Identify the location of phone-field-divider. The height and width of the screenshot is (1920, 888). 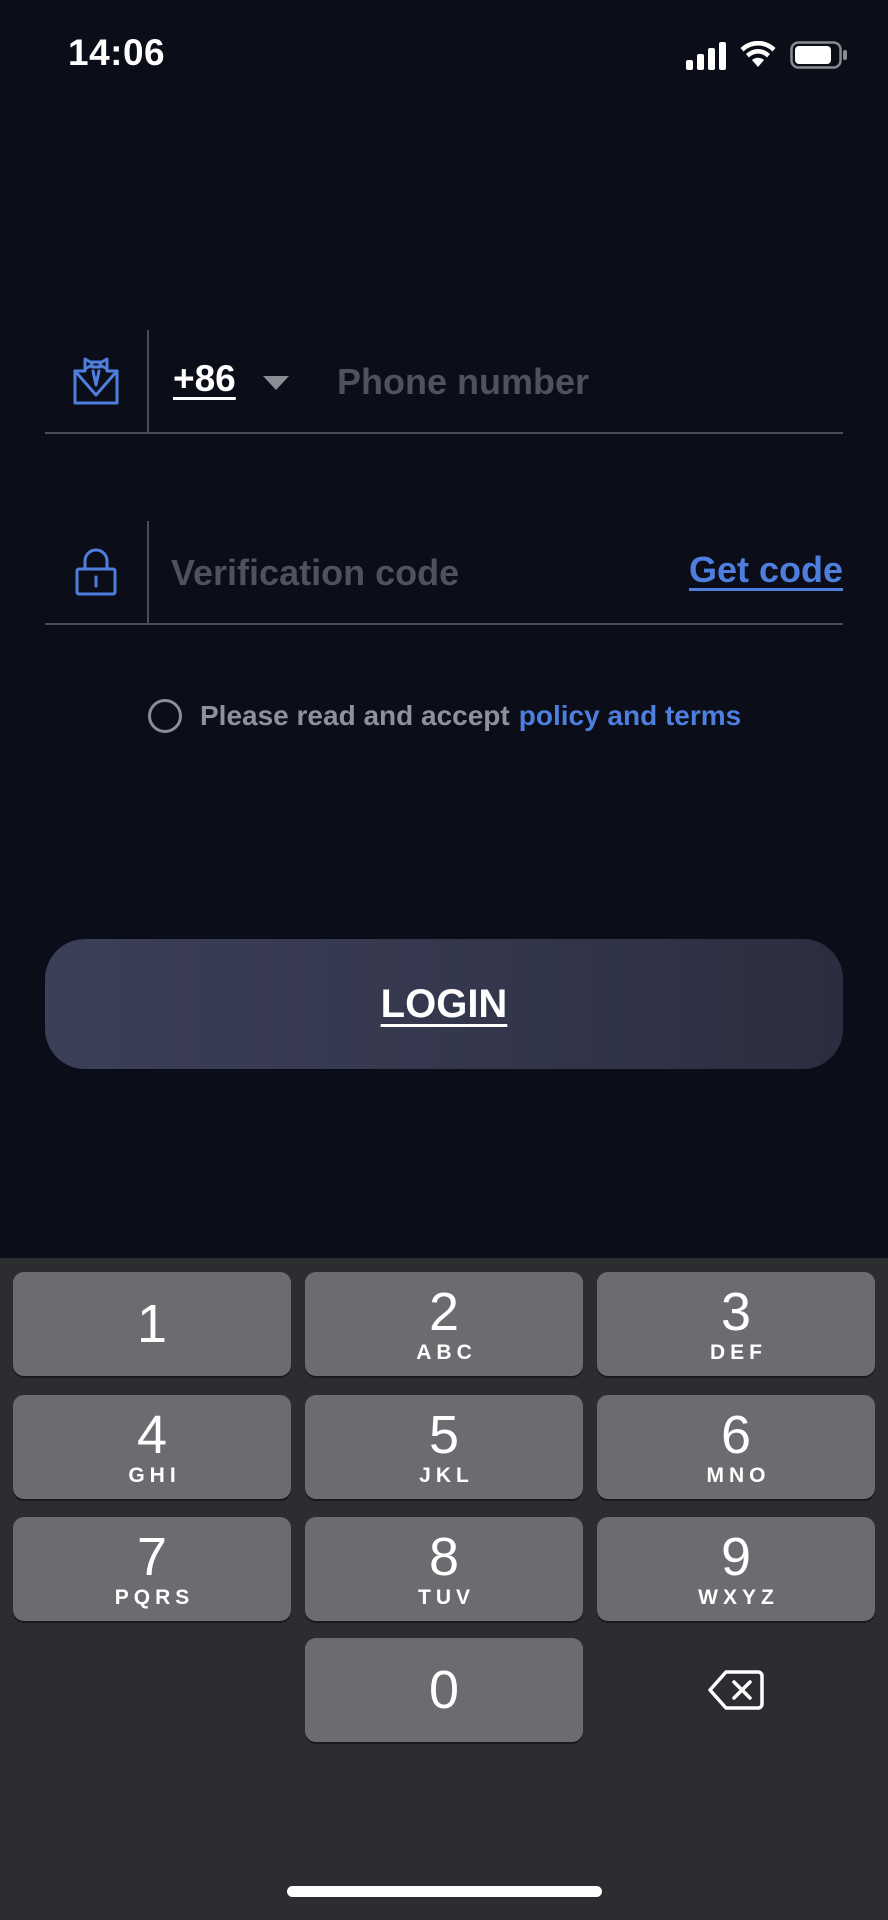
(148, 381).